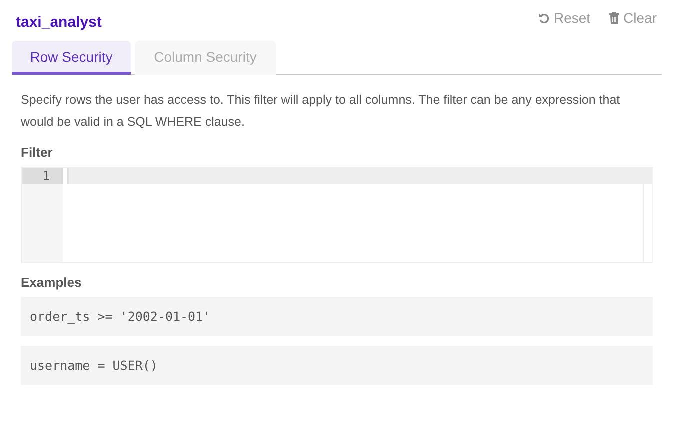  Describe the element at coordinates (59, 22) in the screenshot. I see `user-title: taxi_analyst` at that location.